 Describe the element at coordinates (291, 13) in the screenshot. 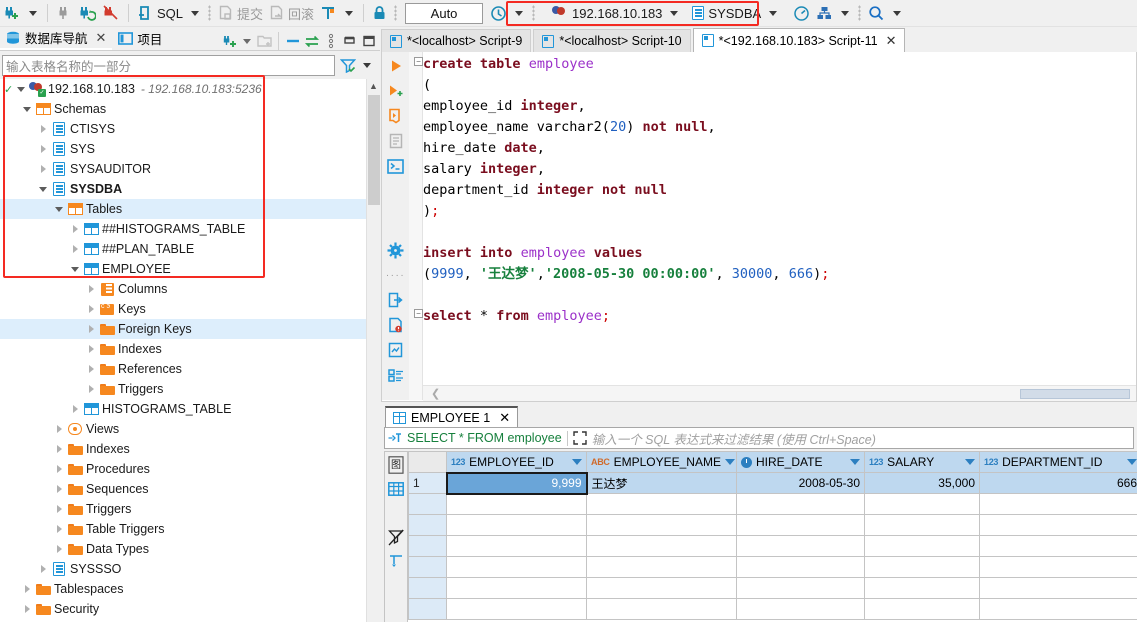

I see `rollback-button: 回滚` at that location.